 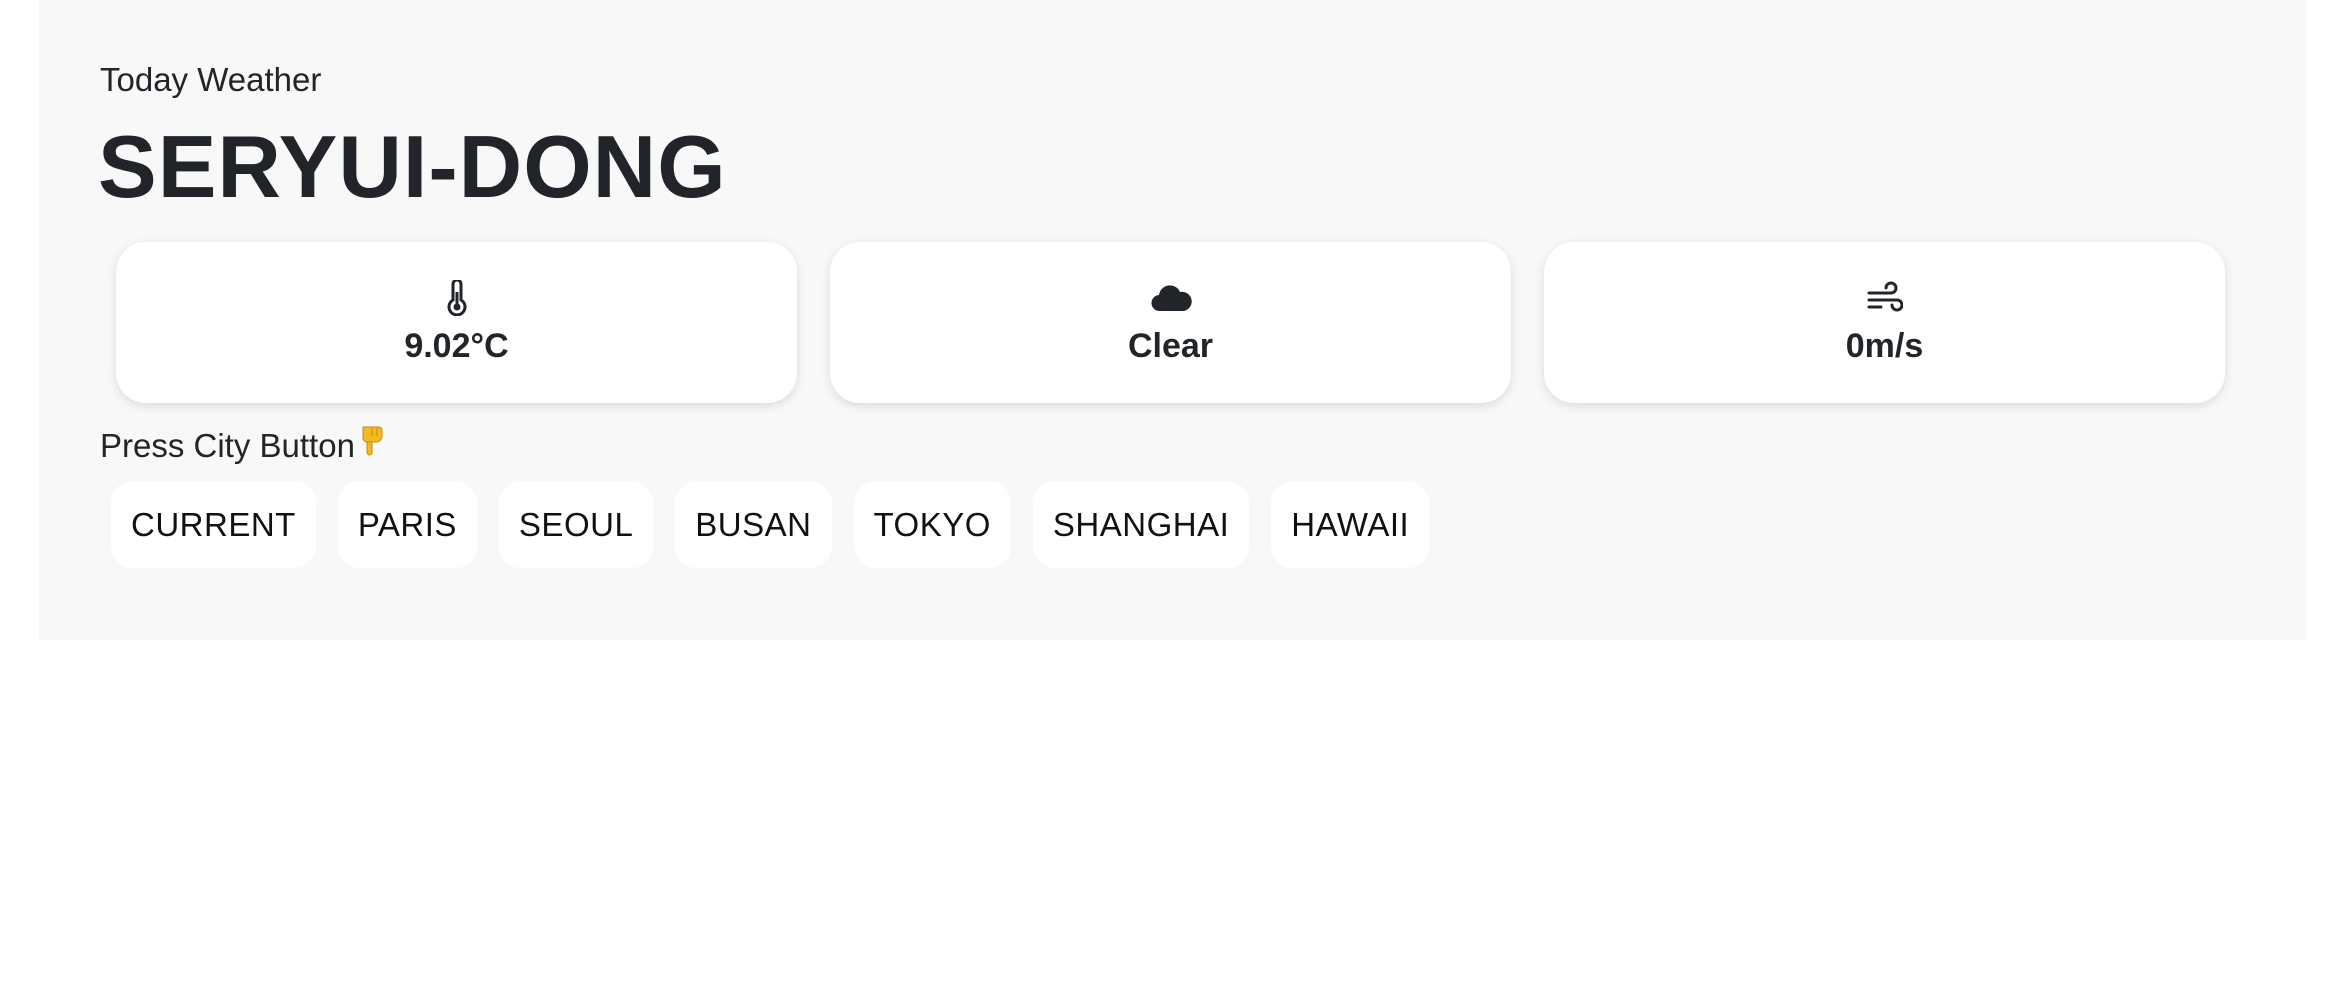 I want to click on wind-icon, so click(x=1884, y=298).